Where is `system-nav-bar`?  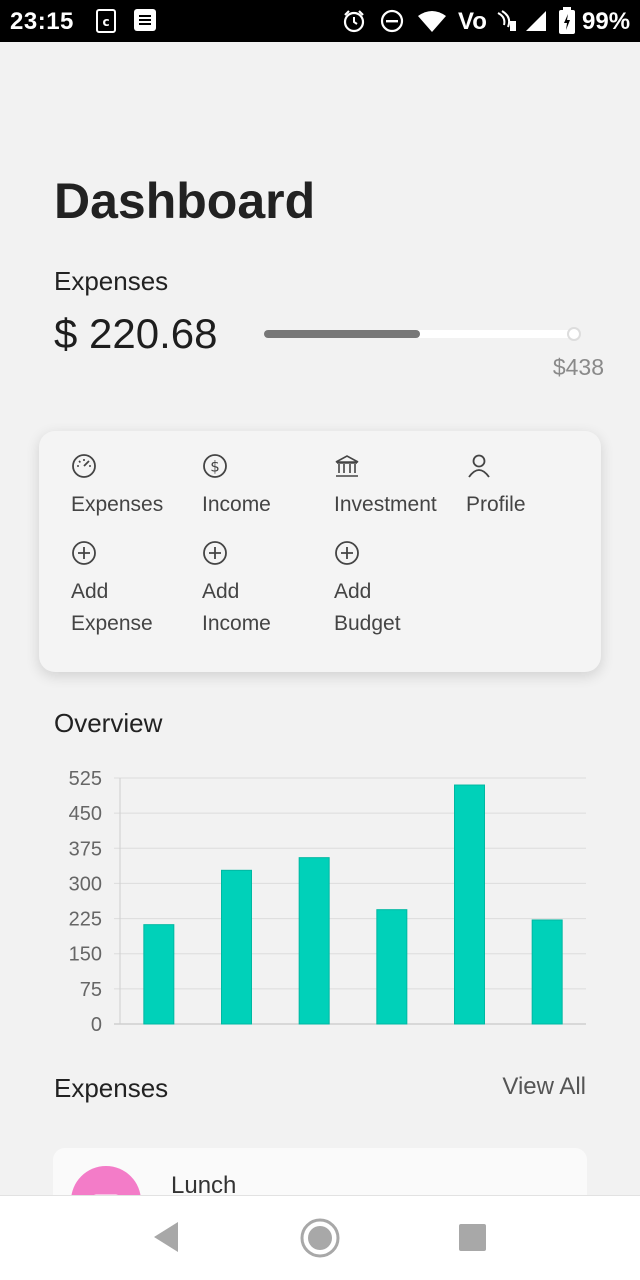
system-nav-bar is located at coordinates (320, 1237).